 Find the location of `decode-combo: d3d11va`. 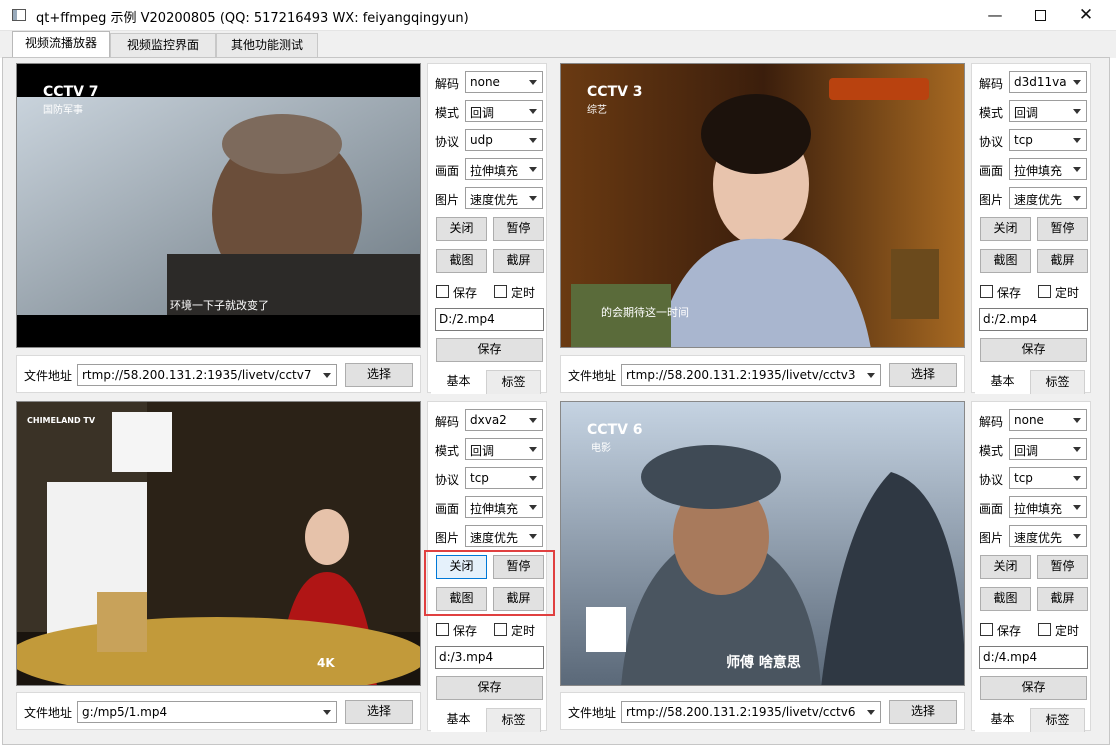

decode-combo: d3d11va is located at coordinates (1048, 82).